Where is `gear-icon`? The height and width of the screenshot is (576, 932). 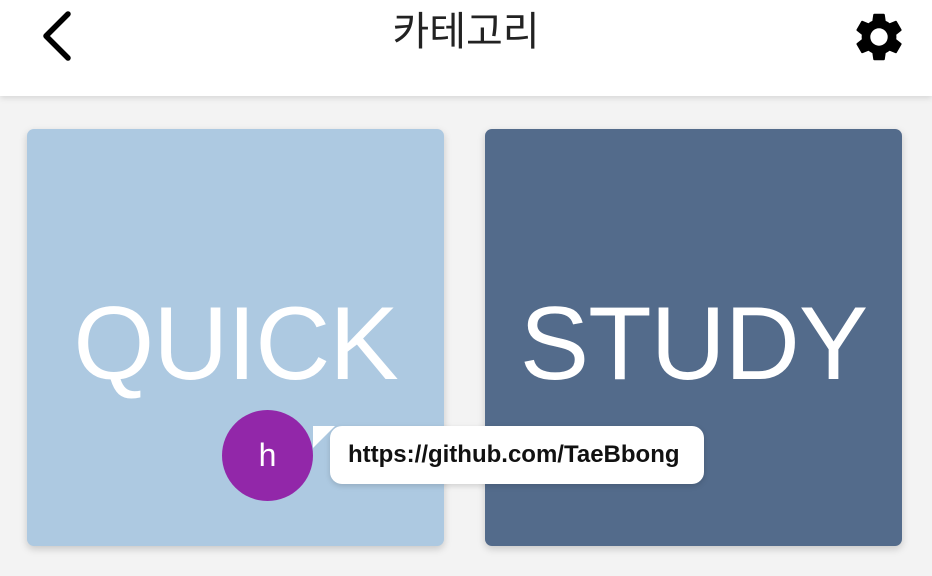
gear-icon is located at coordinates (879, 37).